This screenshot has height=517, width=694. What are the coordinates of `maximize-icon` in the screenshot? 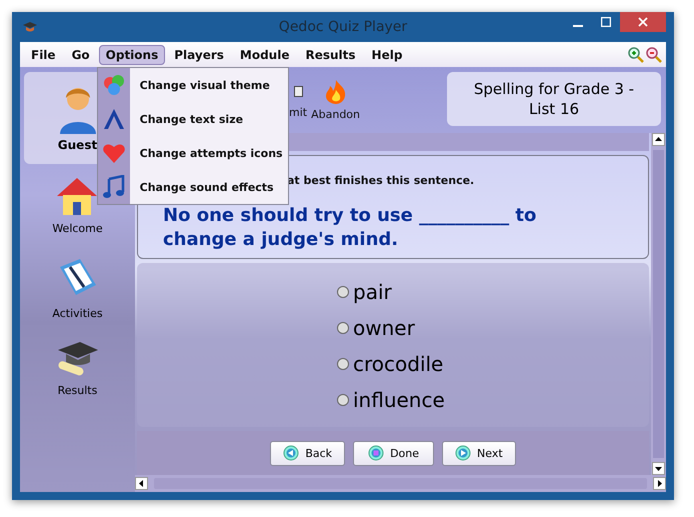 It's located at (606, 22).